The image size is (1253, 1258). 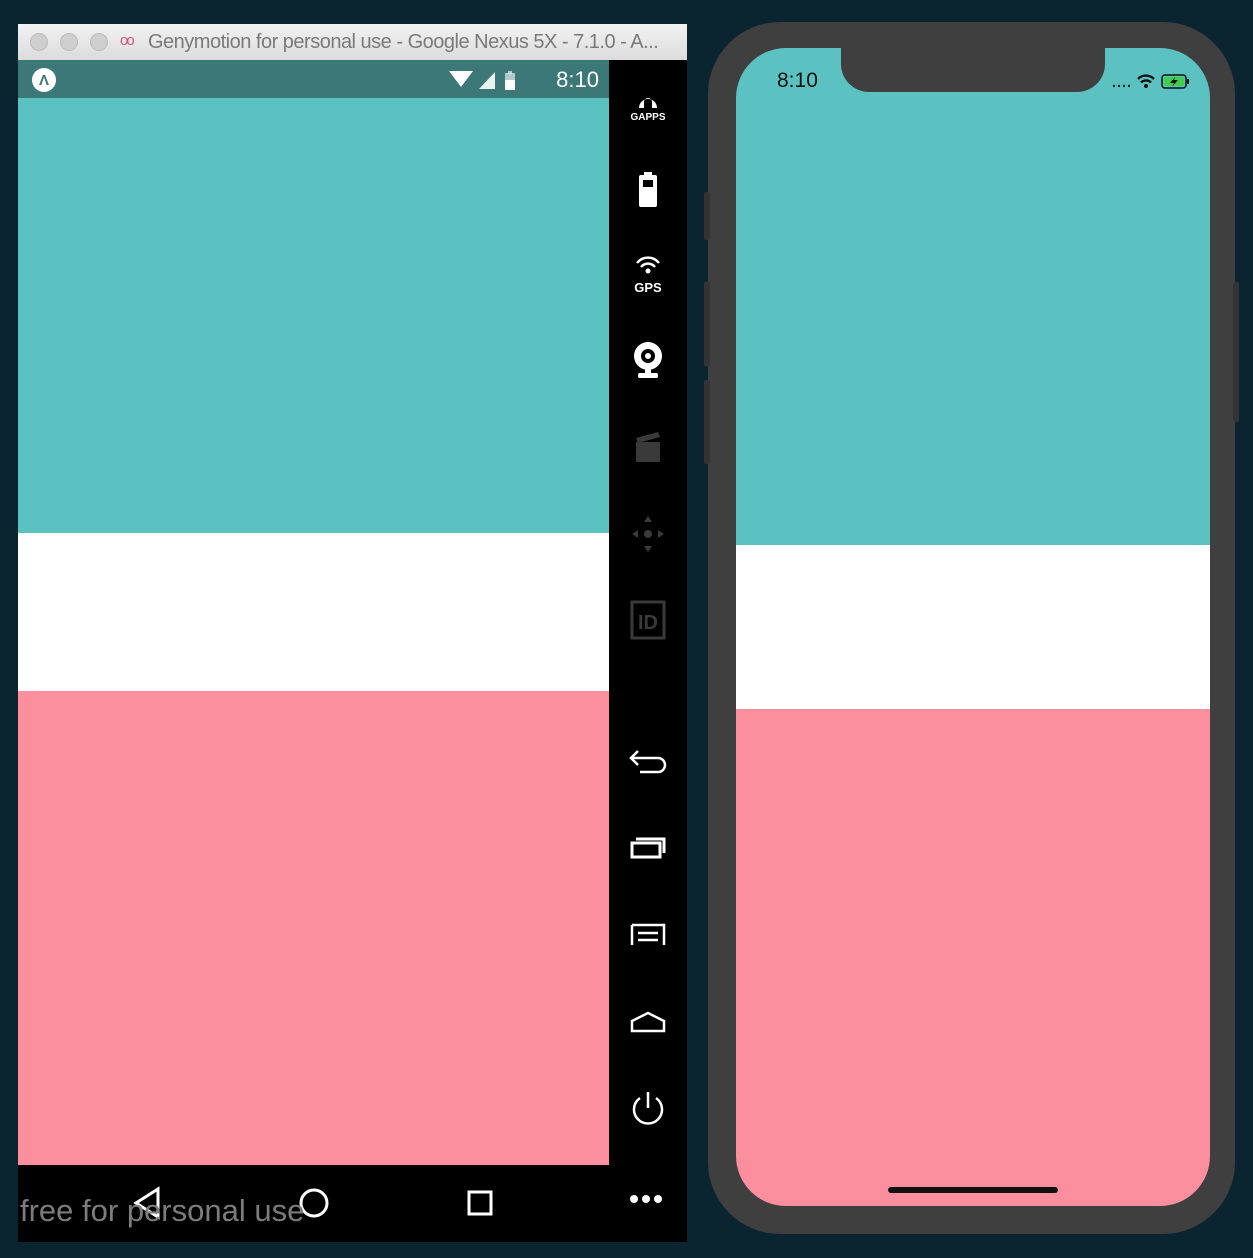 What do you see at coordinates (646, 1199) in the screenshot?
I see `more-icon` at bounding box center [646, 1199].